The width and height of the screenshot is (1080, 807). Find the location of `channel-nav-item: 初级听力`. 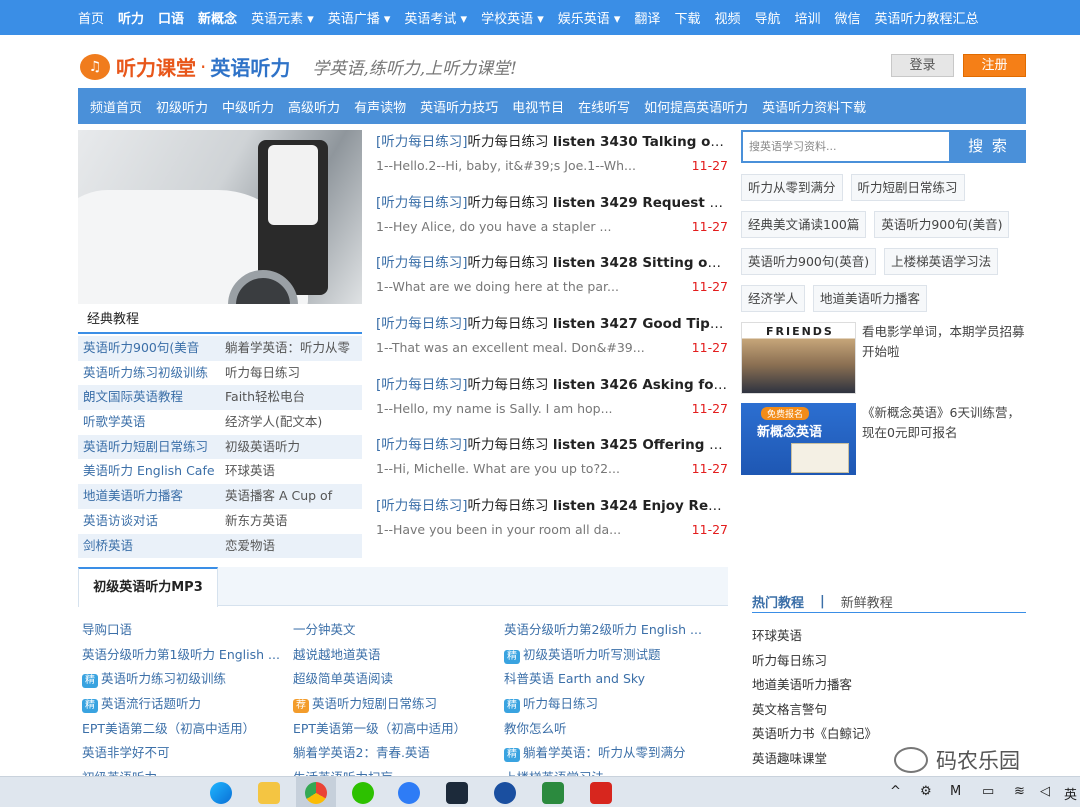

channel-nav-item: 初级听力 is located at coordinates (182, 106).